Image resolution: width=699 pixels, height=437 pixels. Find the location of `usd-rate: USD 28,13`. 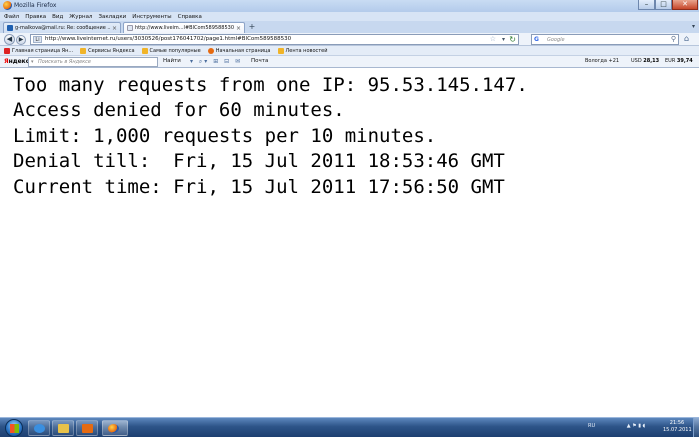

usd-rate: USD 28,13 is located at coordinates (645, 61).